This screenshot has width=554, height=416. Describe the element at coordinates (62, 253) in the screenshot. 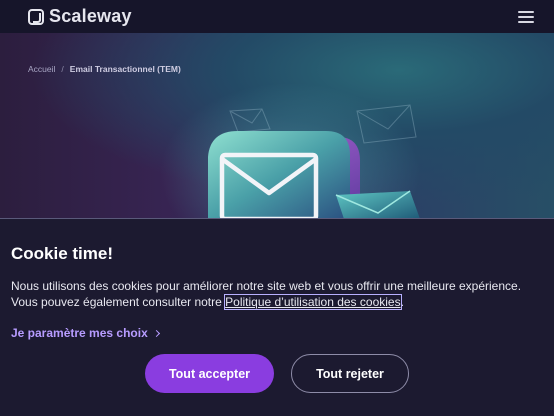

I see `cookie-title: Cookie time!` at that location.